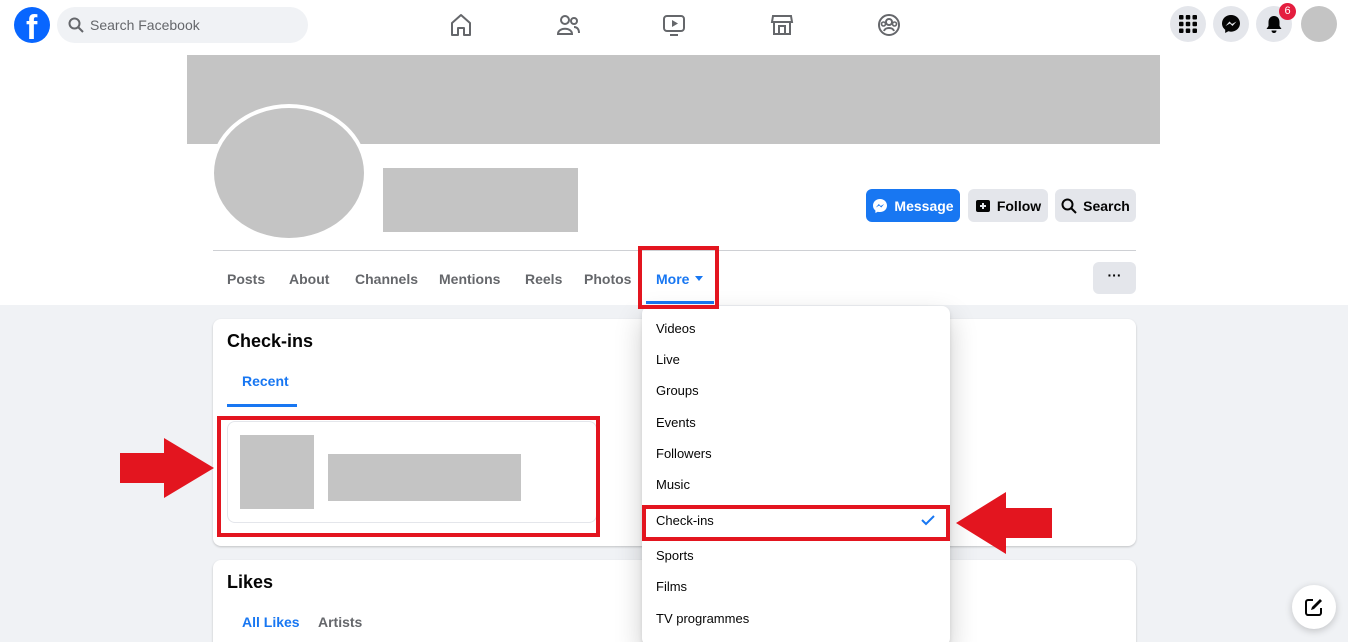  What do you see at coordinates (469, 279) in the screenshot?
I see `tab-mentions: Mentions` at bounding box center [469, 279].